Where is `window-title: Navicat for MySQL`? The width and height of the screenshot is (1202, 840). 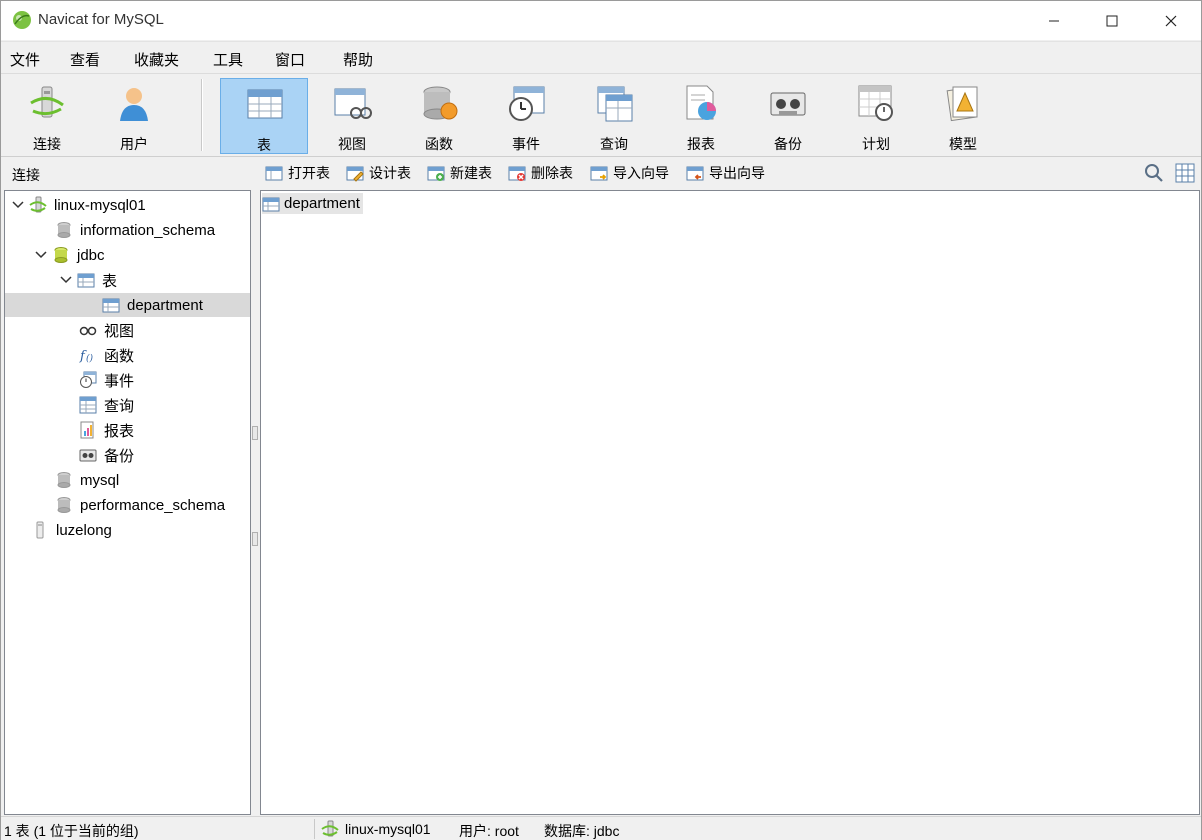 window-title: Navicat for MySQL is located at coordinates (101, 19).